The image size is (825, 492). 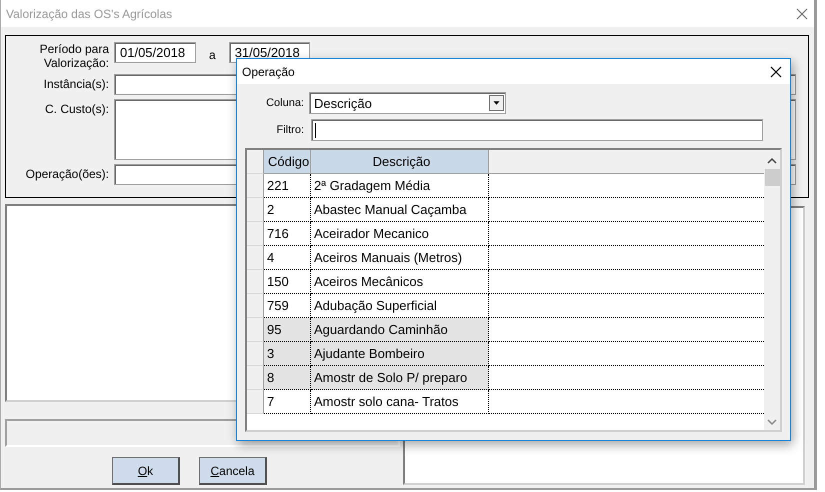 What do you see at coordinates (287, 210) in the screenshot?
I see `table-cell: 2` at bounding box center [287, 210].